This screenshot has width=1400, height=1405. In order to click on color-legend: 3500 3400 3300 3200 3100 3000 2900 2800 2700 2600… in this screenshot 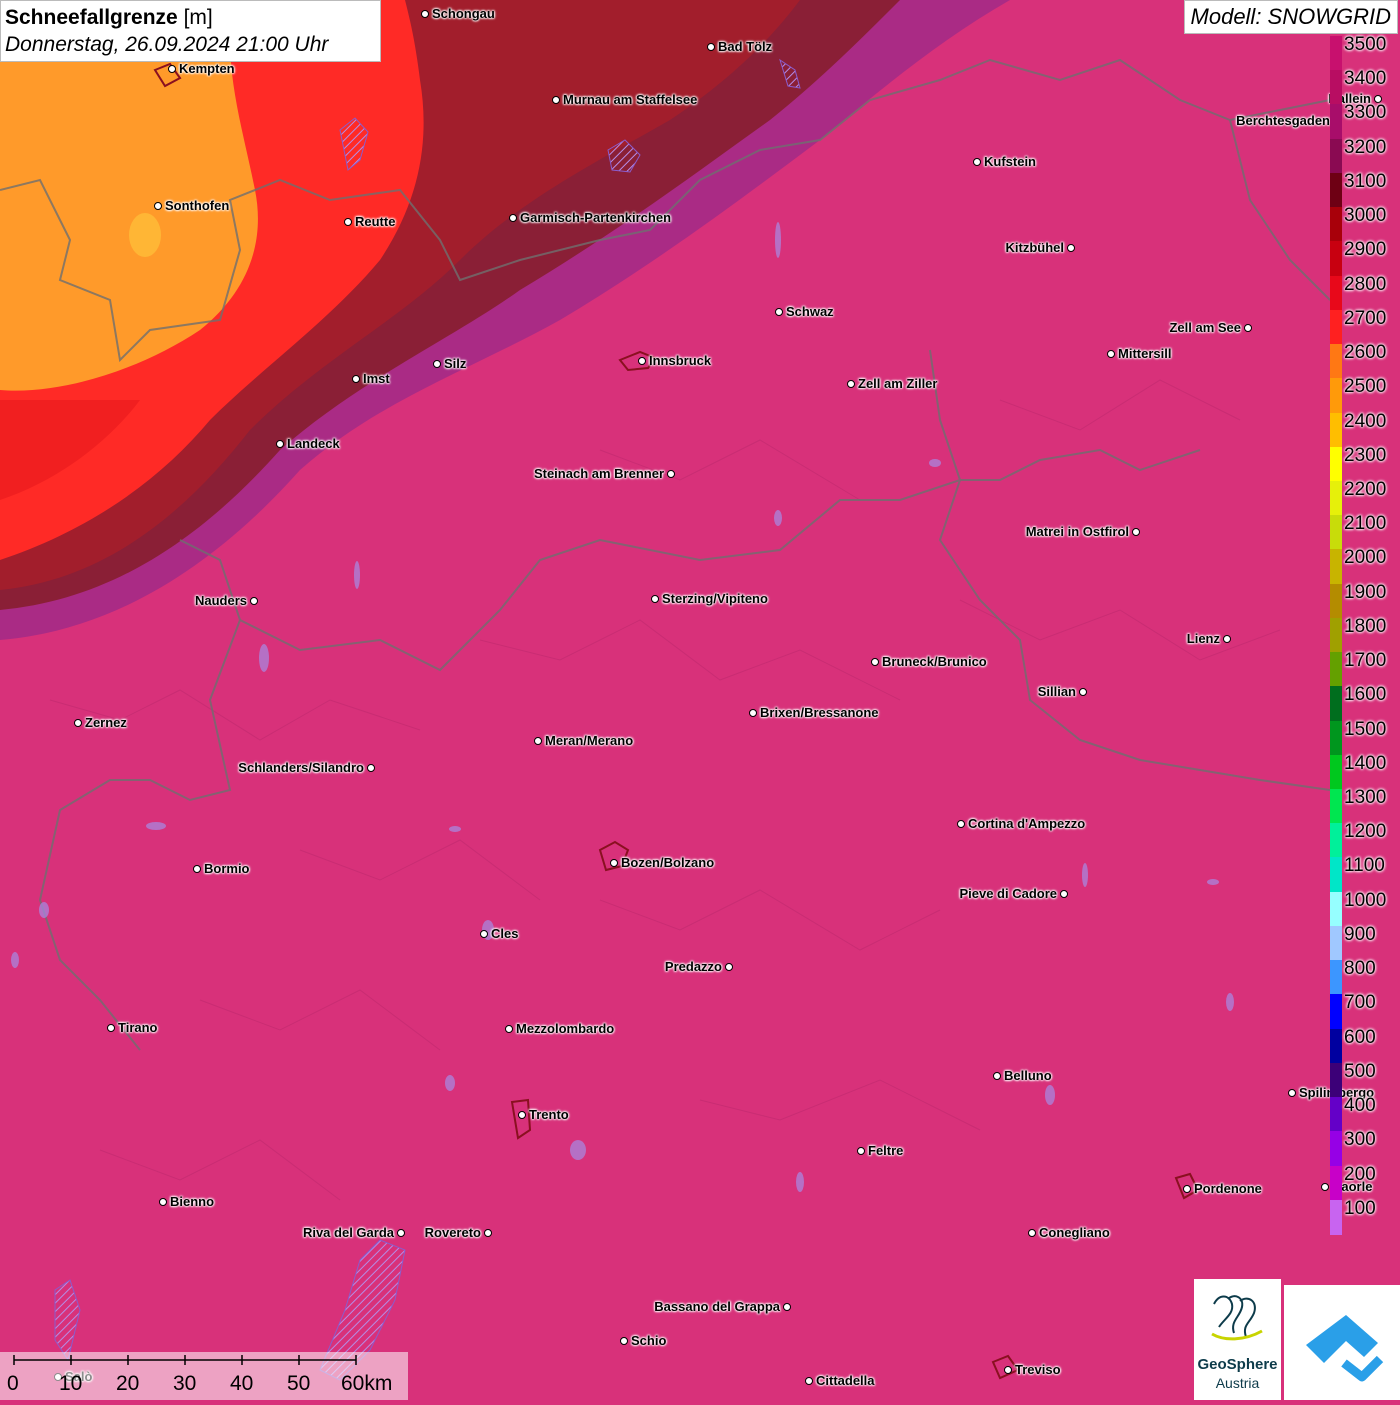, I will do `click(1365, 634)`.